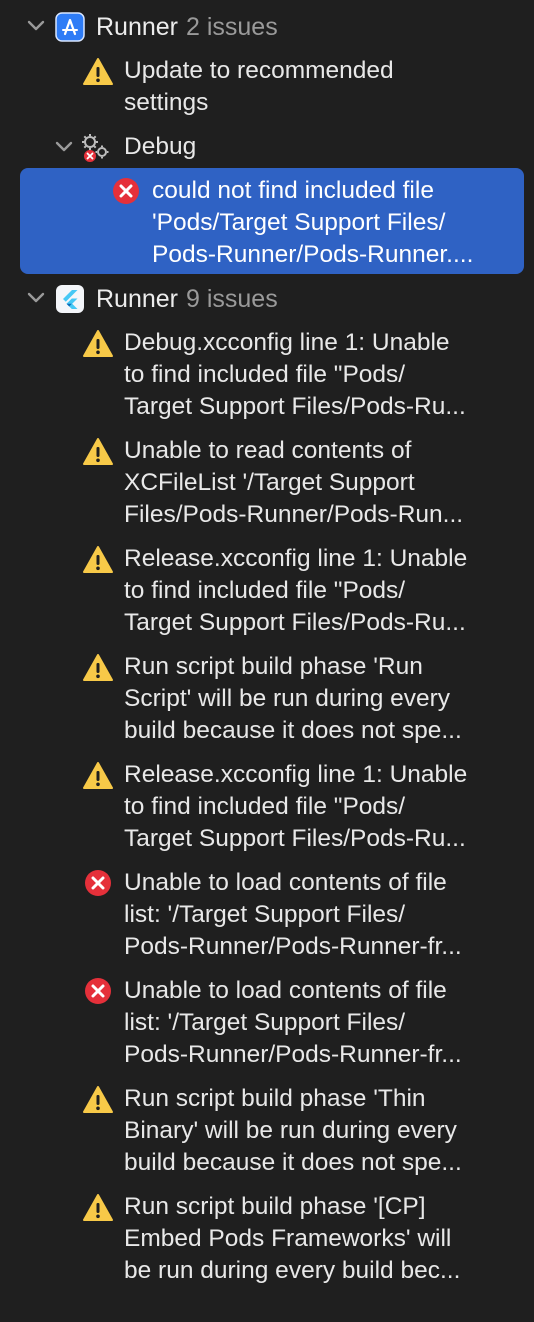  Describe the element at coordinates (275, 1098) in the screenshot. I see `issue-line: Run script build phase 'Thin` at that location.